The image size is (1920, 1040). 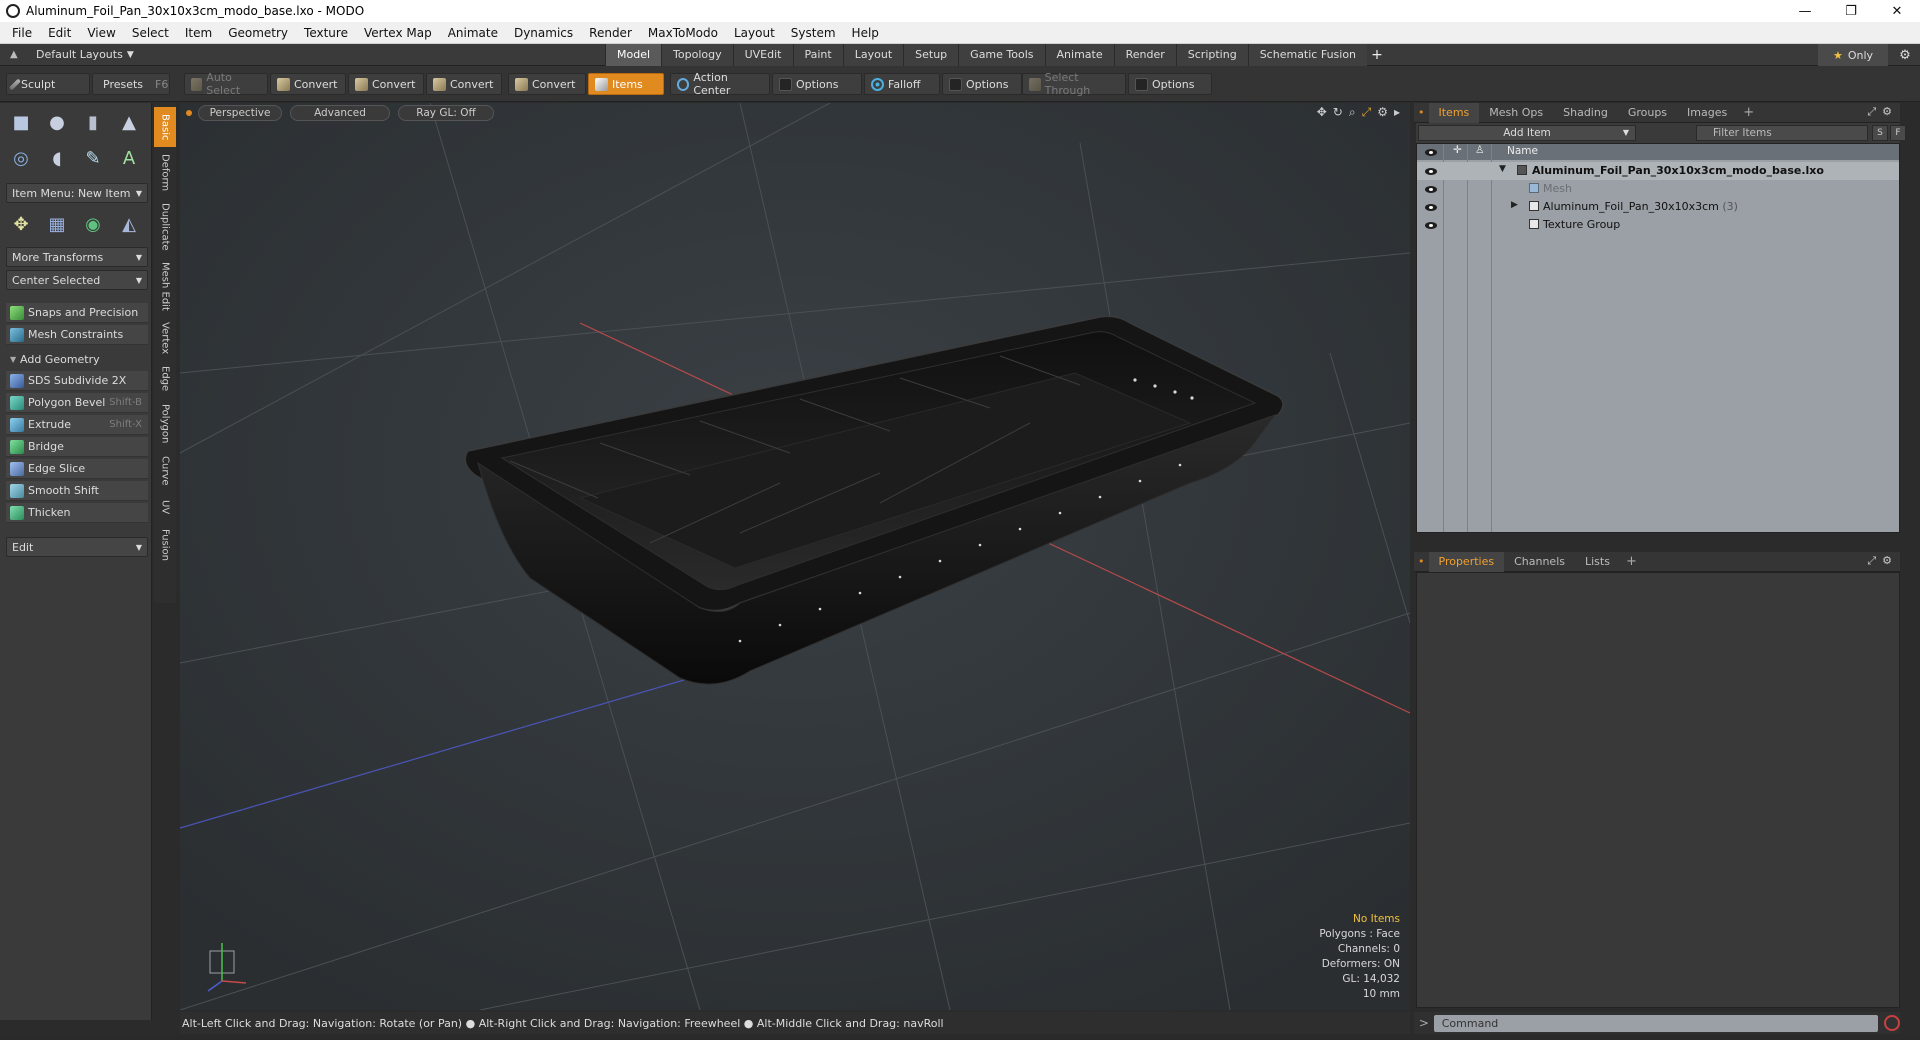 I want to click on smooth-shift-button: Smooth Shift, so click(x=77, y=491).